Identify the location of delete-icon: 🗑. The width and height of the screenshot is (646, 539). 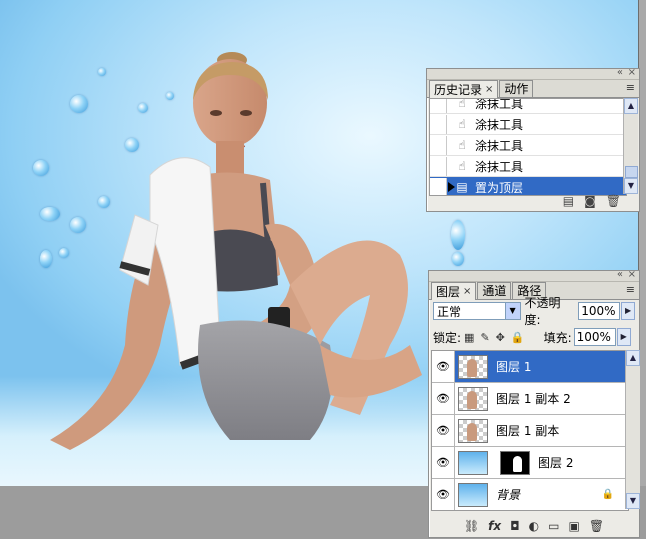
(613, 201).